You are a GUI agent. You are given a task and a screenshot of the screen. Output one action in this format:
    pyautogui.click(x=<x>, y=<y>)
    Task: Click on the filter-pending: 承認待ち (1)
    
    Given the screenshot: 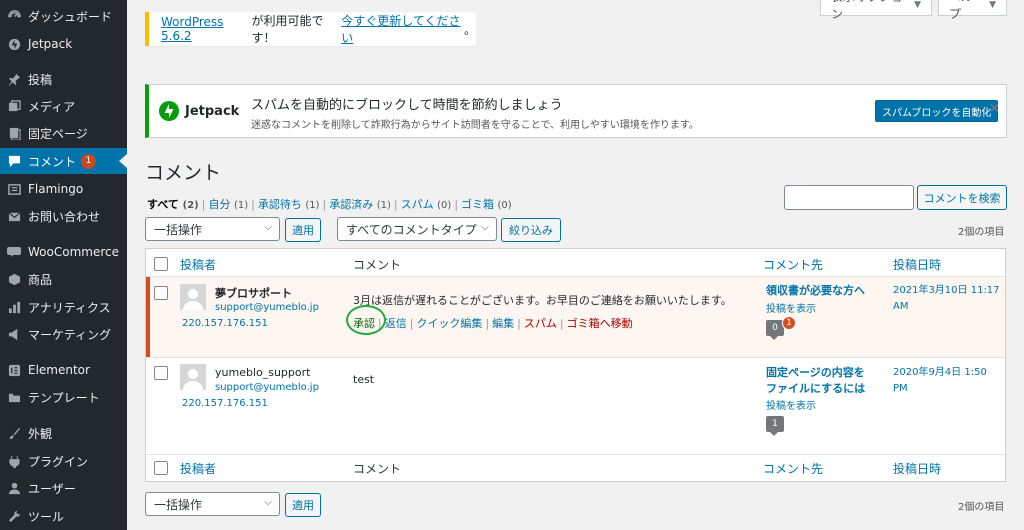 What is the action you would take?
    pyautogui.click(x=289, y=204)
    